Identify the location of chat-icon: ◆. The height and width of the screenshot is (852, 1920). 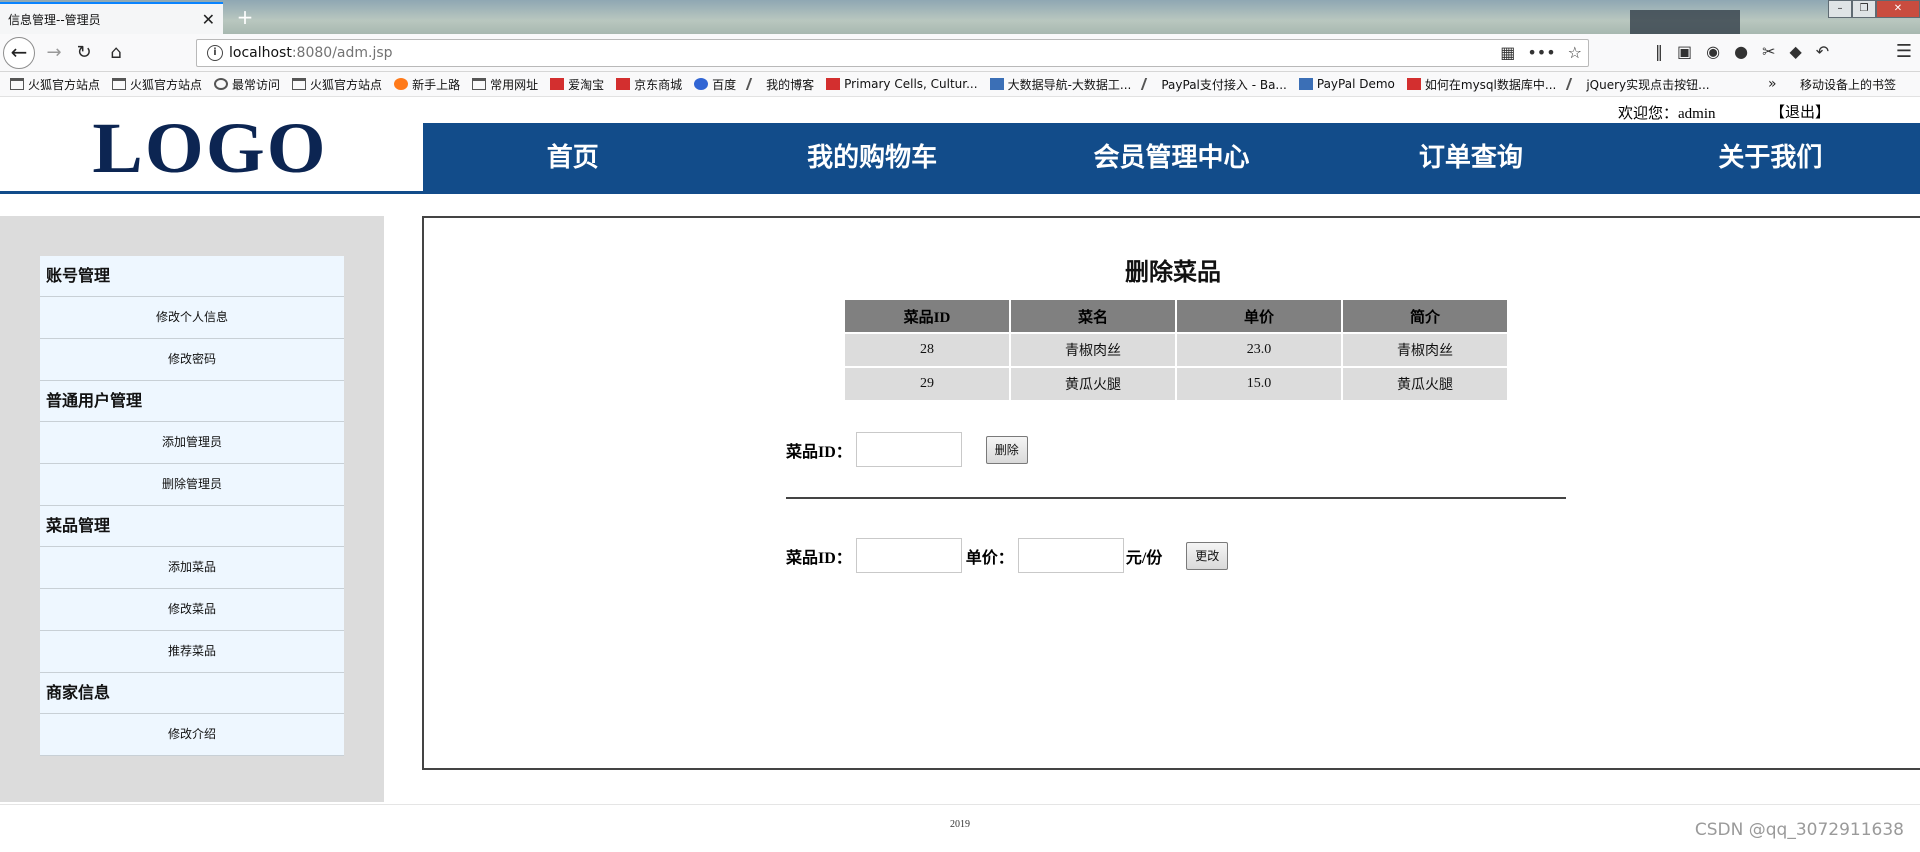
(1795, 51).